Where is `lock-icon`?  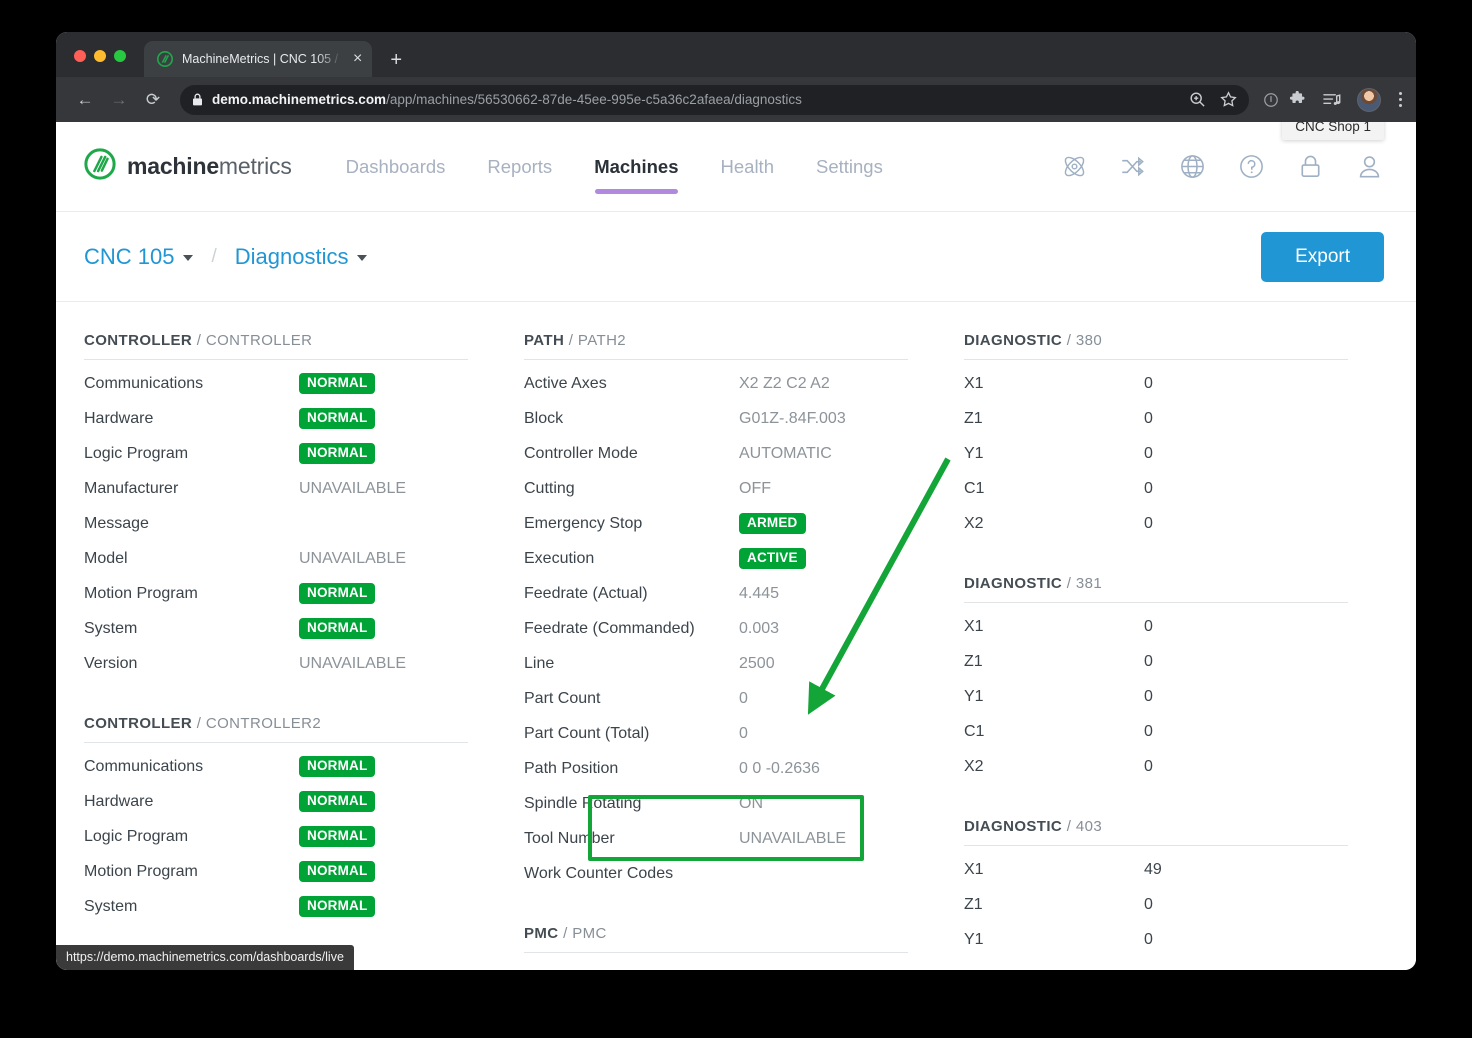
lock-icon is located at coordinates (1310, 166).